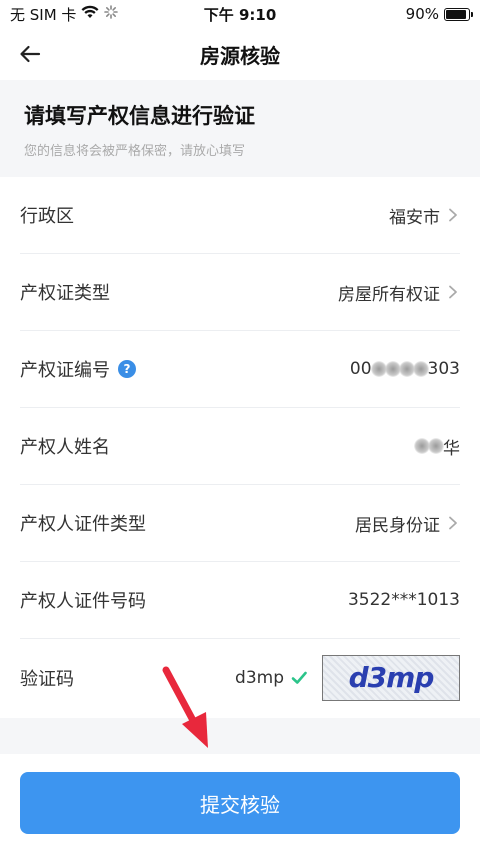 The height and width of the screenshot is (854, 480). I want to click on cert-type-row: 产权证类型 房屋所有权证, so click(240, 292).